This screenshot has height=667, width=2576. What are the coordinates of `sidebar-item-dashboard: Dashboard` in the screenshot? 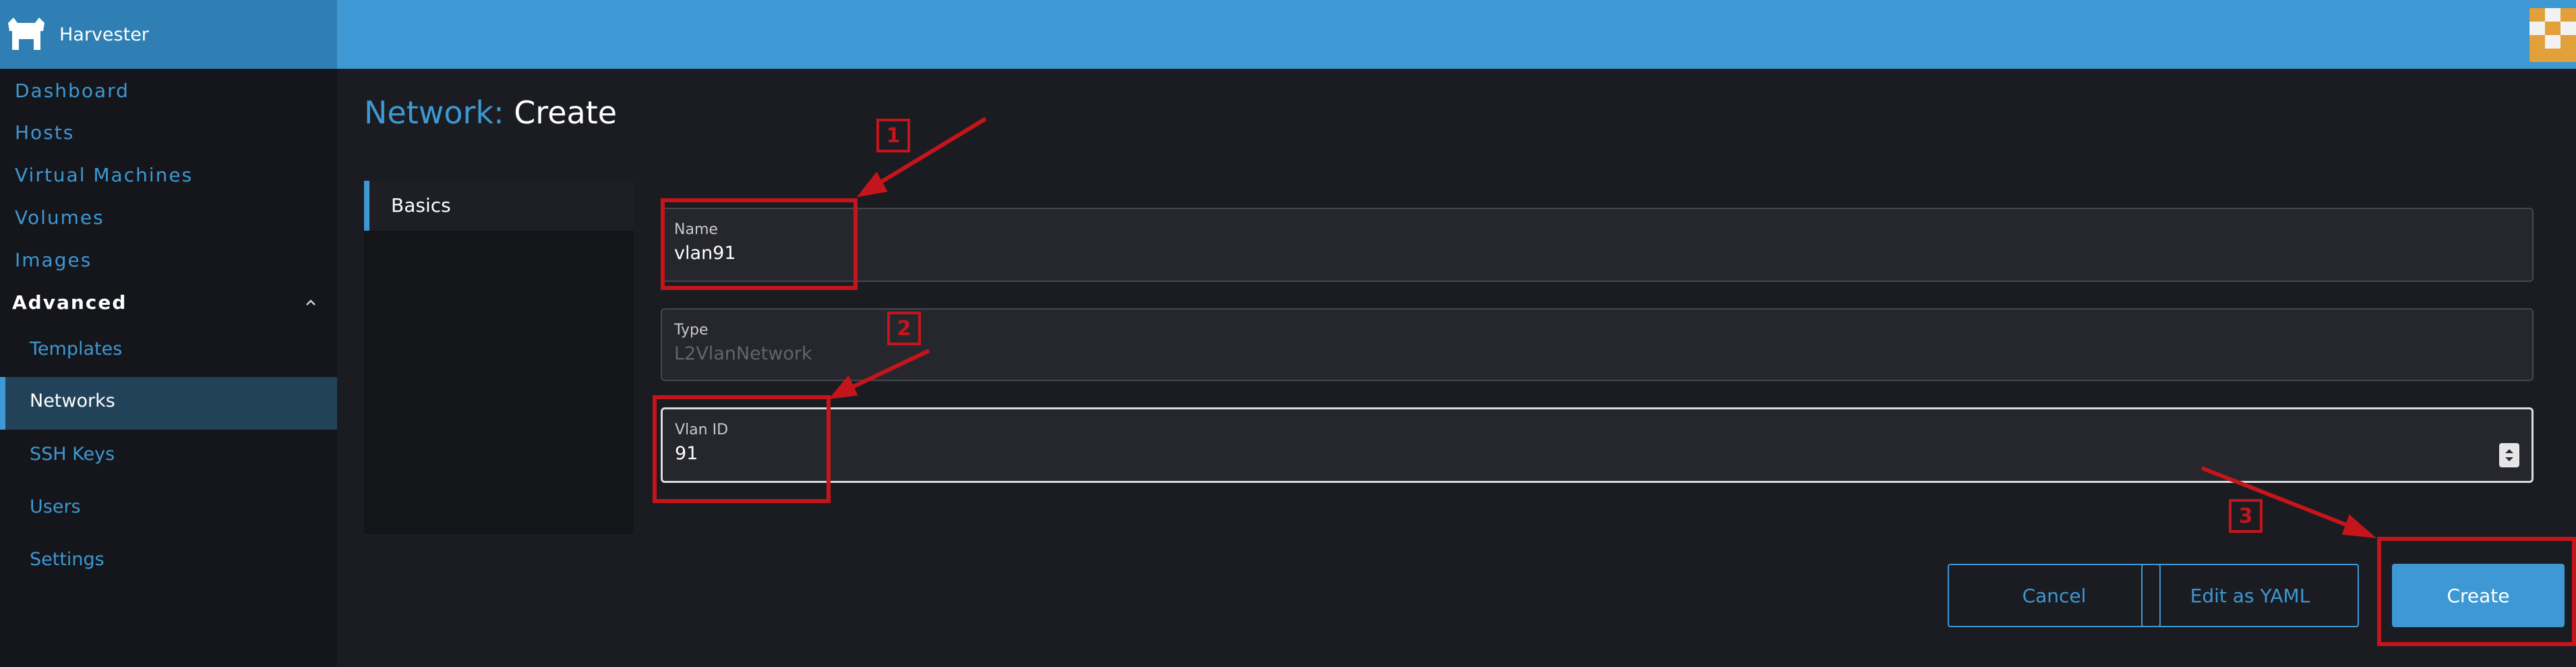 It's located at (72, 91).